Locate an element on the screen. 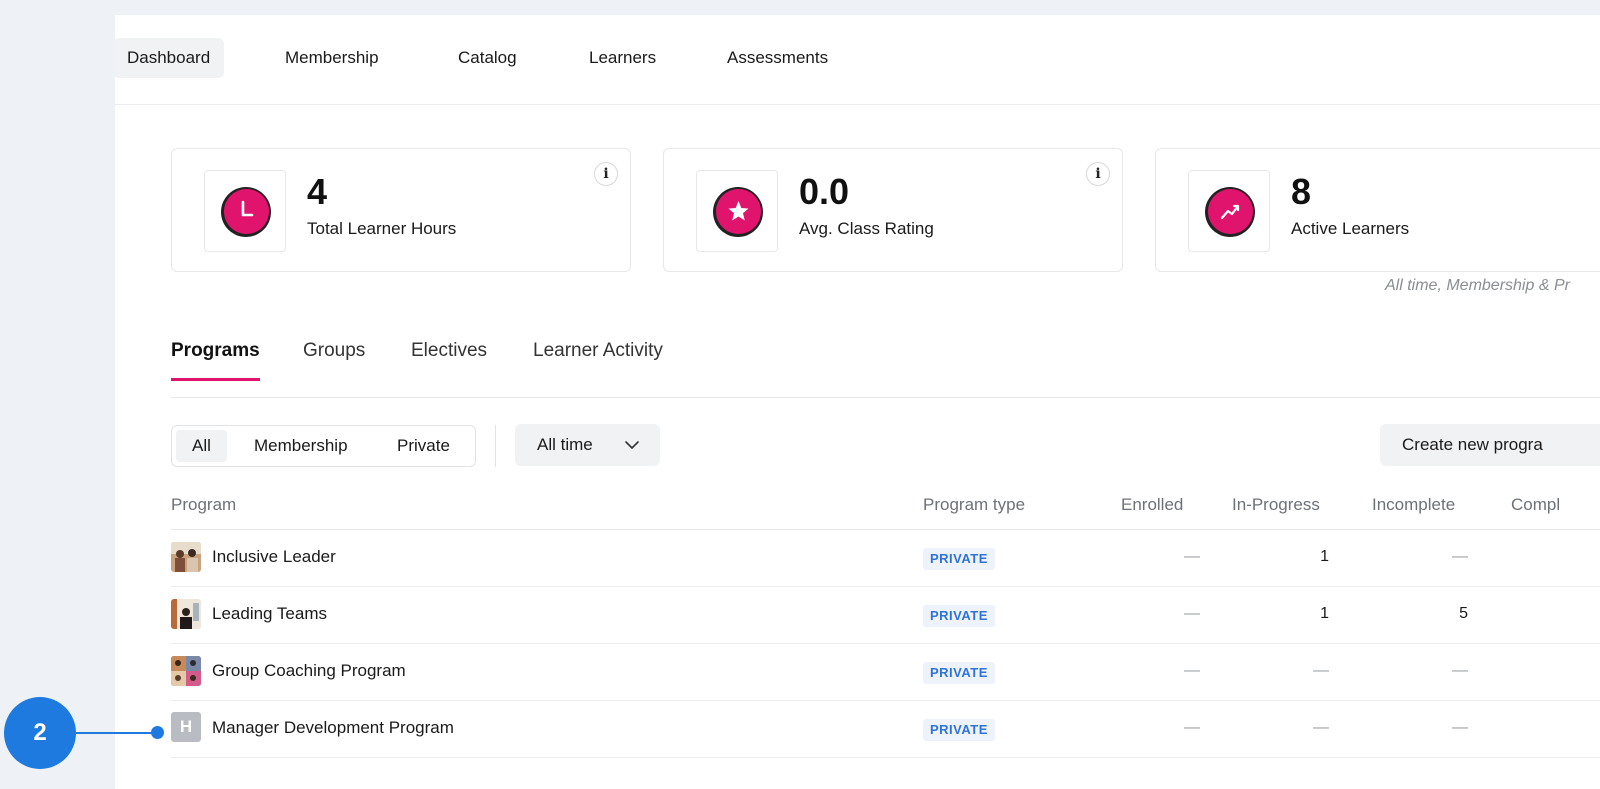 Image resolution: width=1600 pixels, height=789 pixels. table-row: Leading Teams PRIVATE — 1 5 is located at coordinates (885, 615).